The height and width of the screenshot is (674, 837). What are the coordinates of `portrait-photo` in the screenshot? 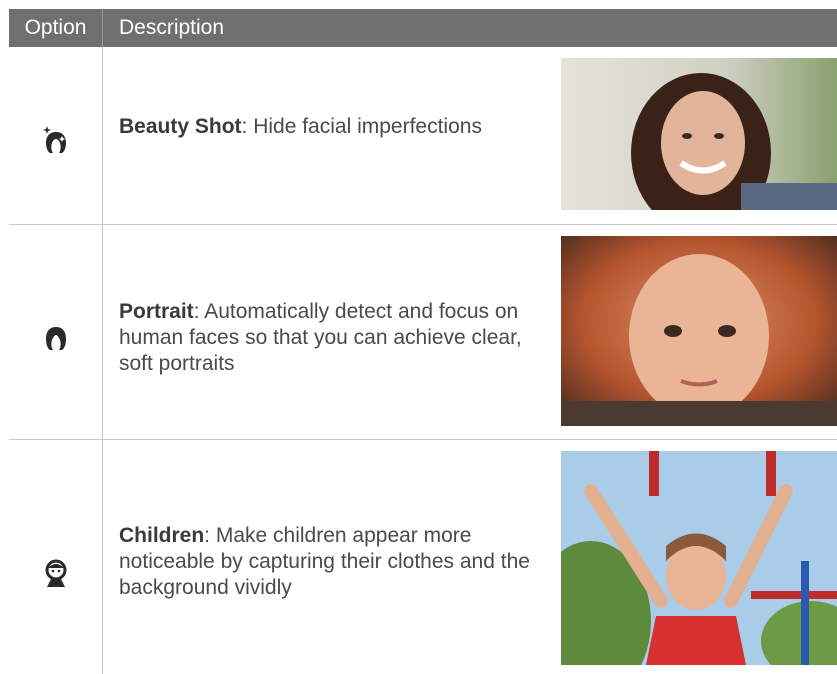 It's located at (699, 331).